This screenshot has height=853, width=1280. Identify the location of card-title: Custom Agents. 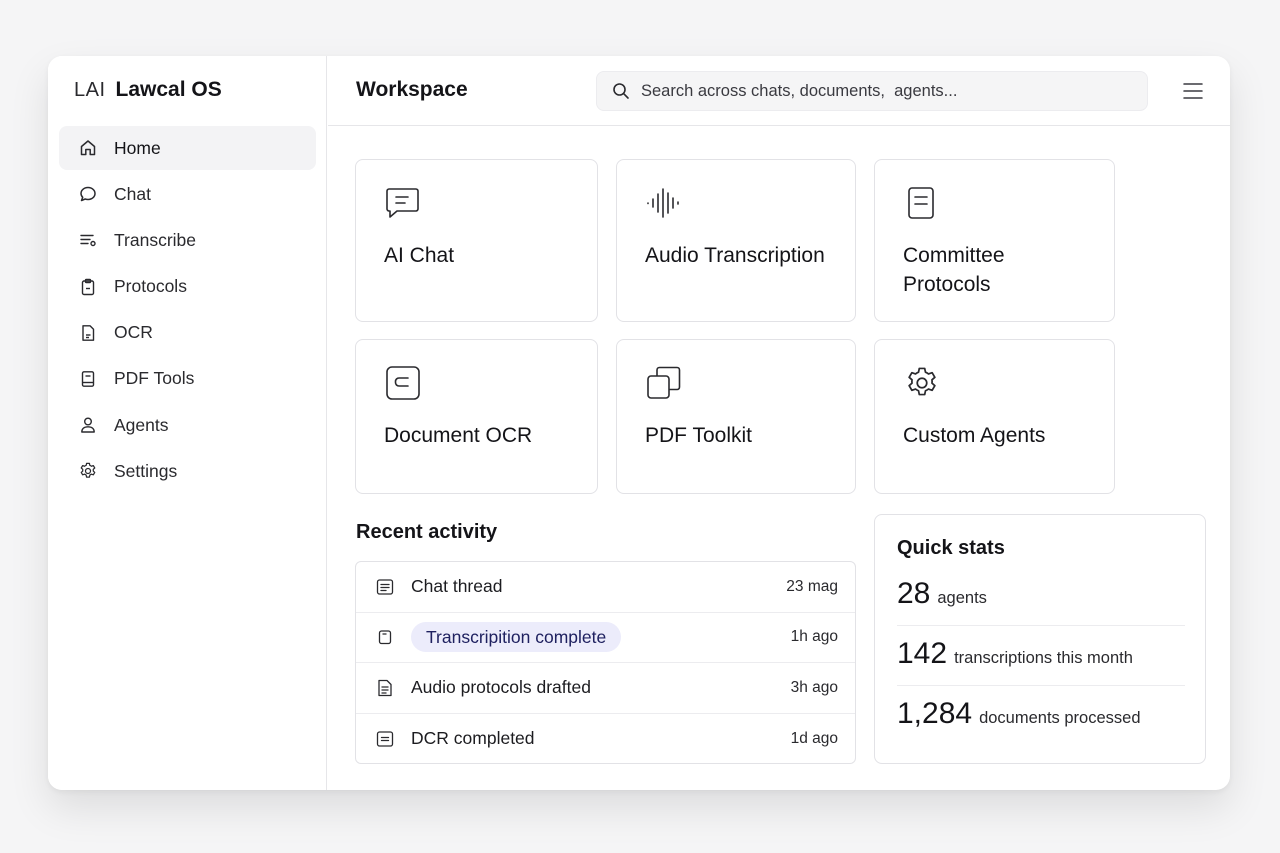
(974, 435).